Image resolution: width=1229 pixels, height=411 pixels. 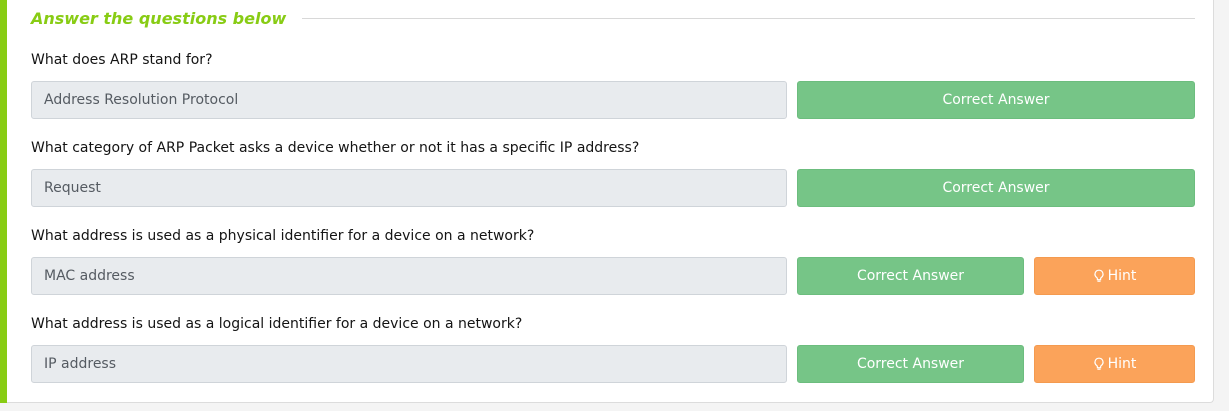 What do you see at coordinates (409, 100) in the screenshot?
I see `answer-field: Address Resolution Protocol` at bounding box center [409, 100].